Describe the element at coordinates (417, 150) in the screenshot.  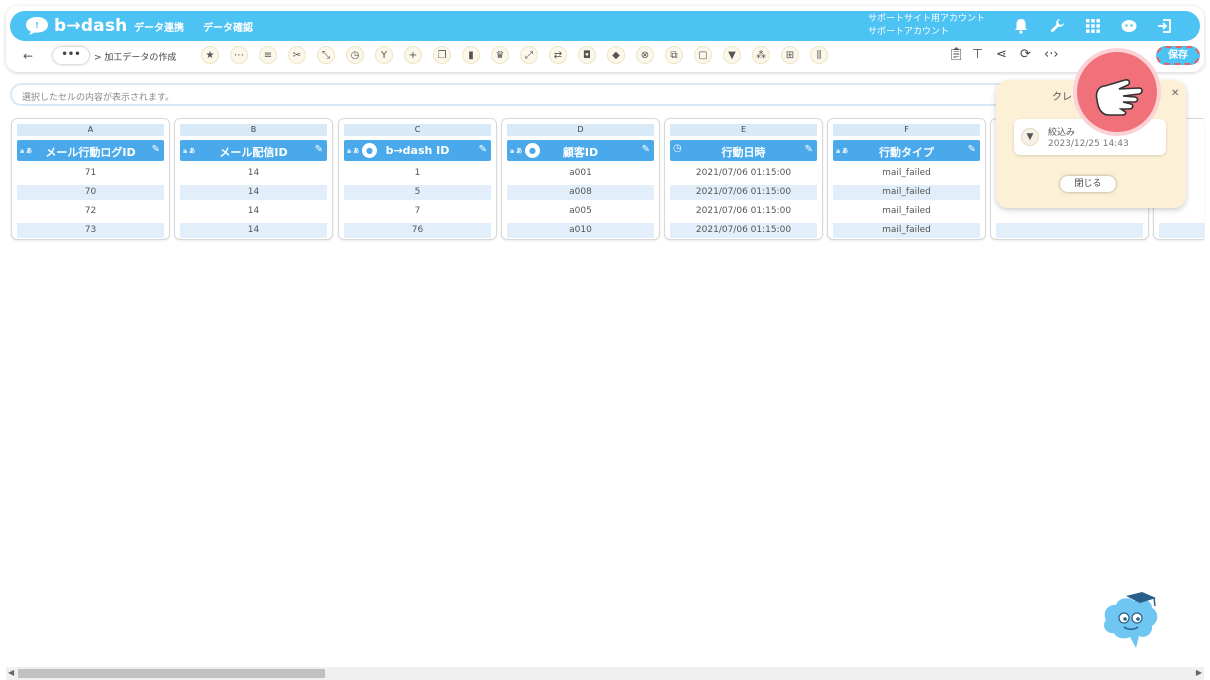
I see `column-header: a あ ● b→dash ID ✎` at that location.